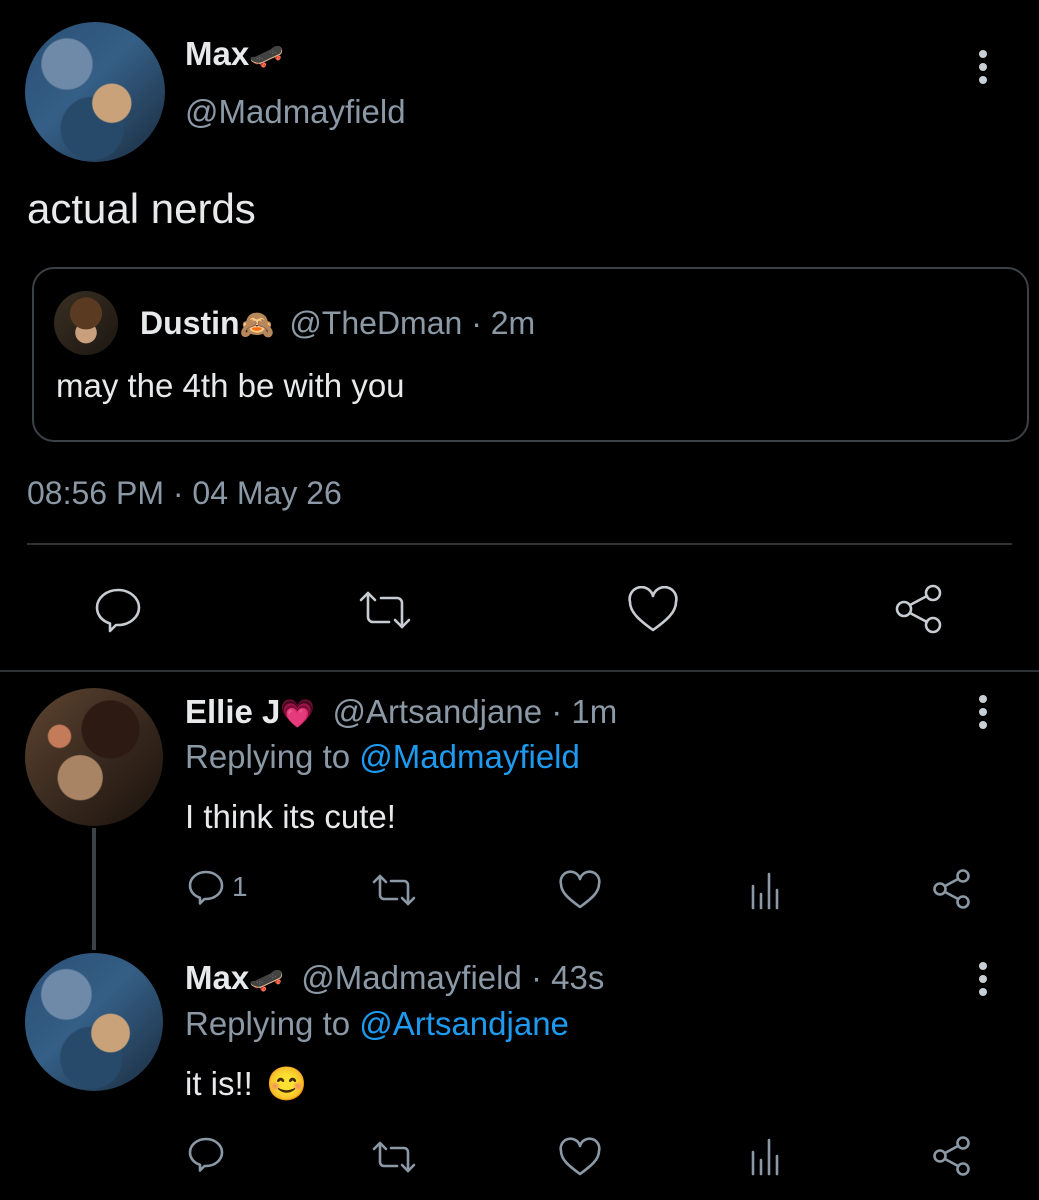 This screenshot has height=1200, width=1039. What do you see at coordinates (464, 1023) in the screenshot?
I see `replying-to-handle: @Artsandjane` at bounding box center [464, 1023].